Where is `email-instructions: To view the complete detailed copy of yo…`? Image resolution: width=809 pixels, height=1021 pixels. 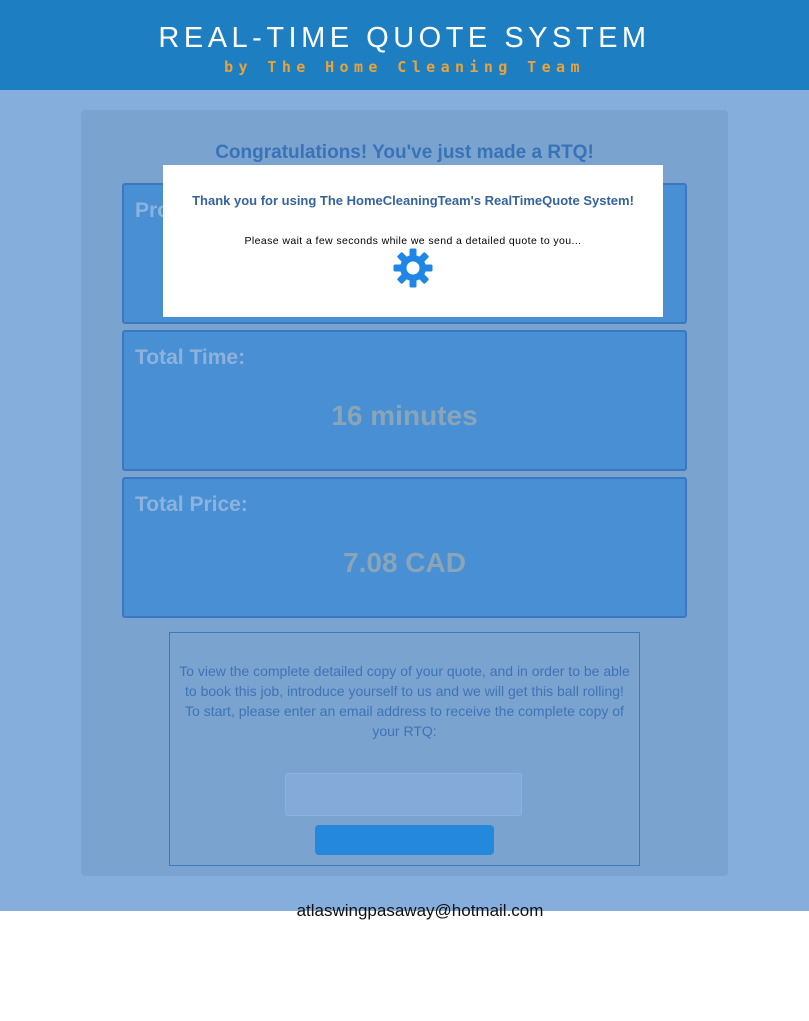
email-instructions: To view the complete detailed copy of yo… is located at coordinates (404, 701).